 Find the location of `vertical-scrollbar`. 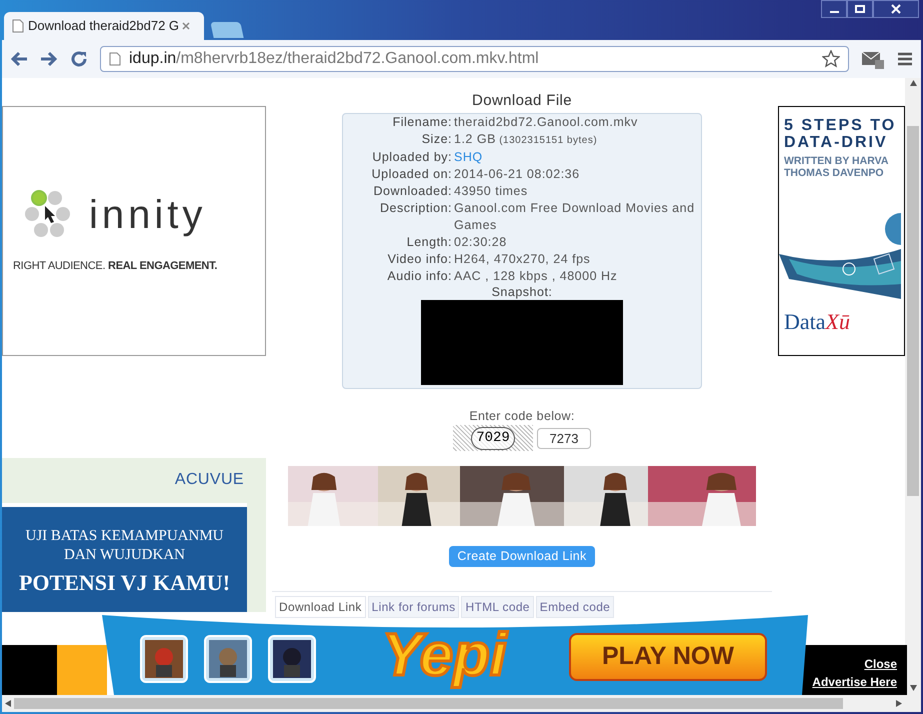

vertical-scrollbar is located at coordinates (913, 395).